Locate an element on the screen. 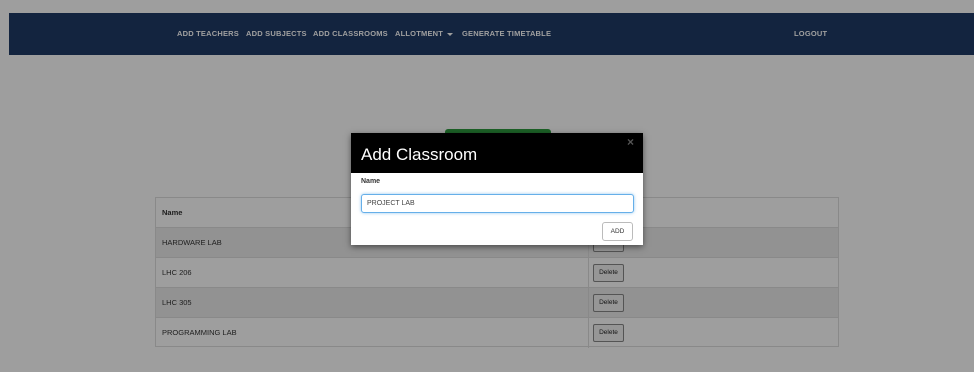 The height and width of the screenshot is (372, 974). add-button: ADD is located at coordinates (617, 231).